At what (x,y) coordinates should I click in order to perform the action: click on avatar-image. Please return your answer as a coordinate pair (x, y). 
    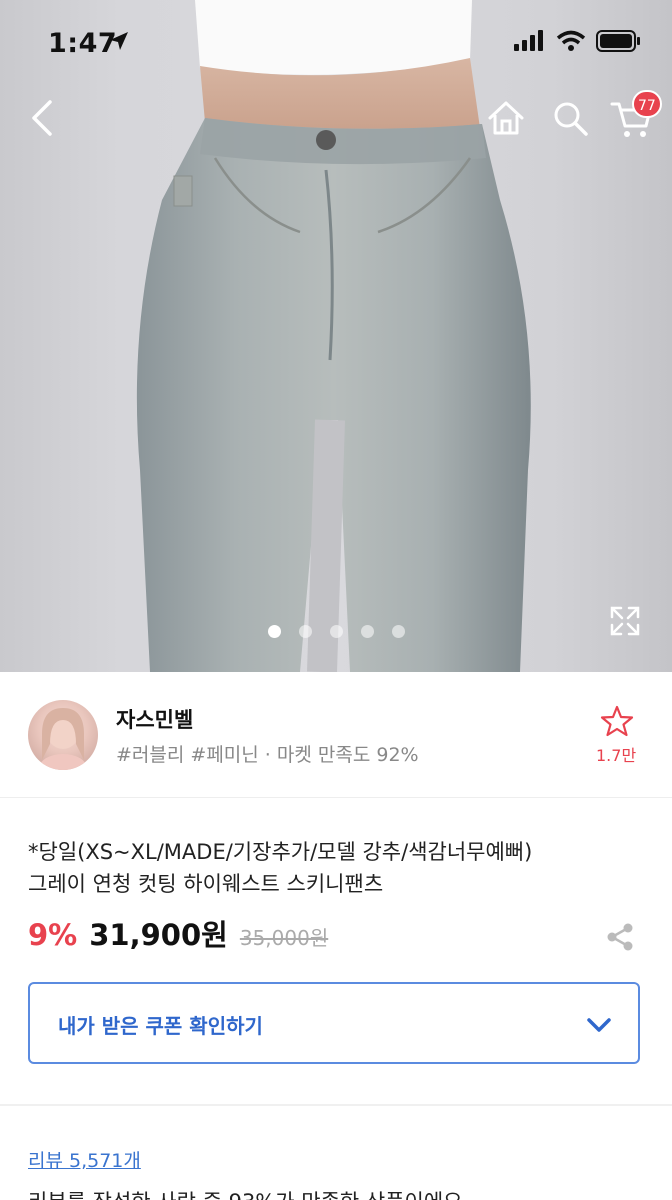
    Looking at the image, I should click on (63, 739).